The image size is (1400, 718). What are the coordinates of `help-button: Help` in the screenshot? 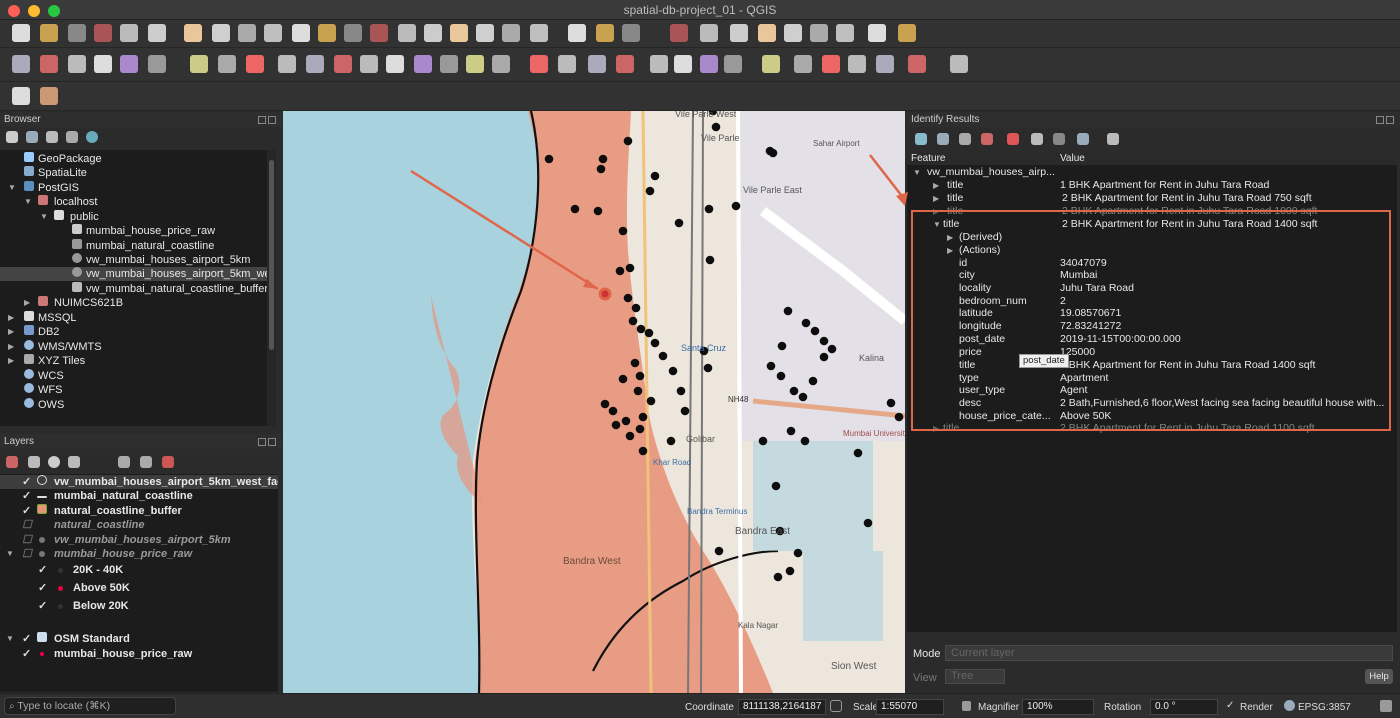 It's located at (1379, 676).